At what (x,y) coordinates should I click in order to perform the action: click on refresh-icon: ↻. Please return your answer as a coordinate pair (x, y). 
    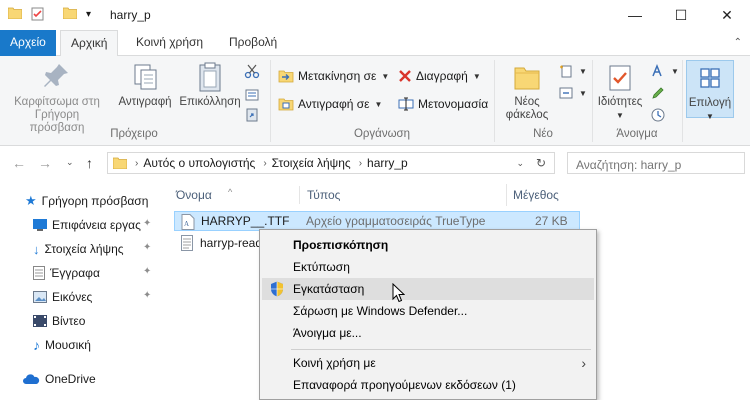
    Looking at the image, I should click on (541, 163).